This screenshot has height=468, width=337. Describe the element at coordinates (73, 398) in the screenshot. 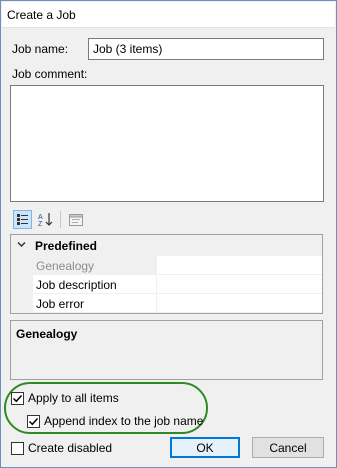

I see `checkbox-label: Apply to all items` at that location.